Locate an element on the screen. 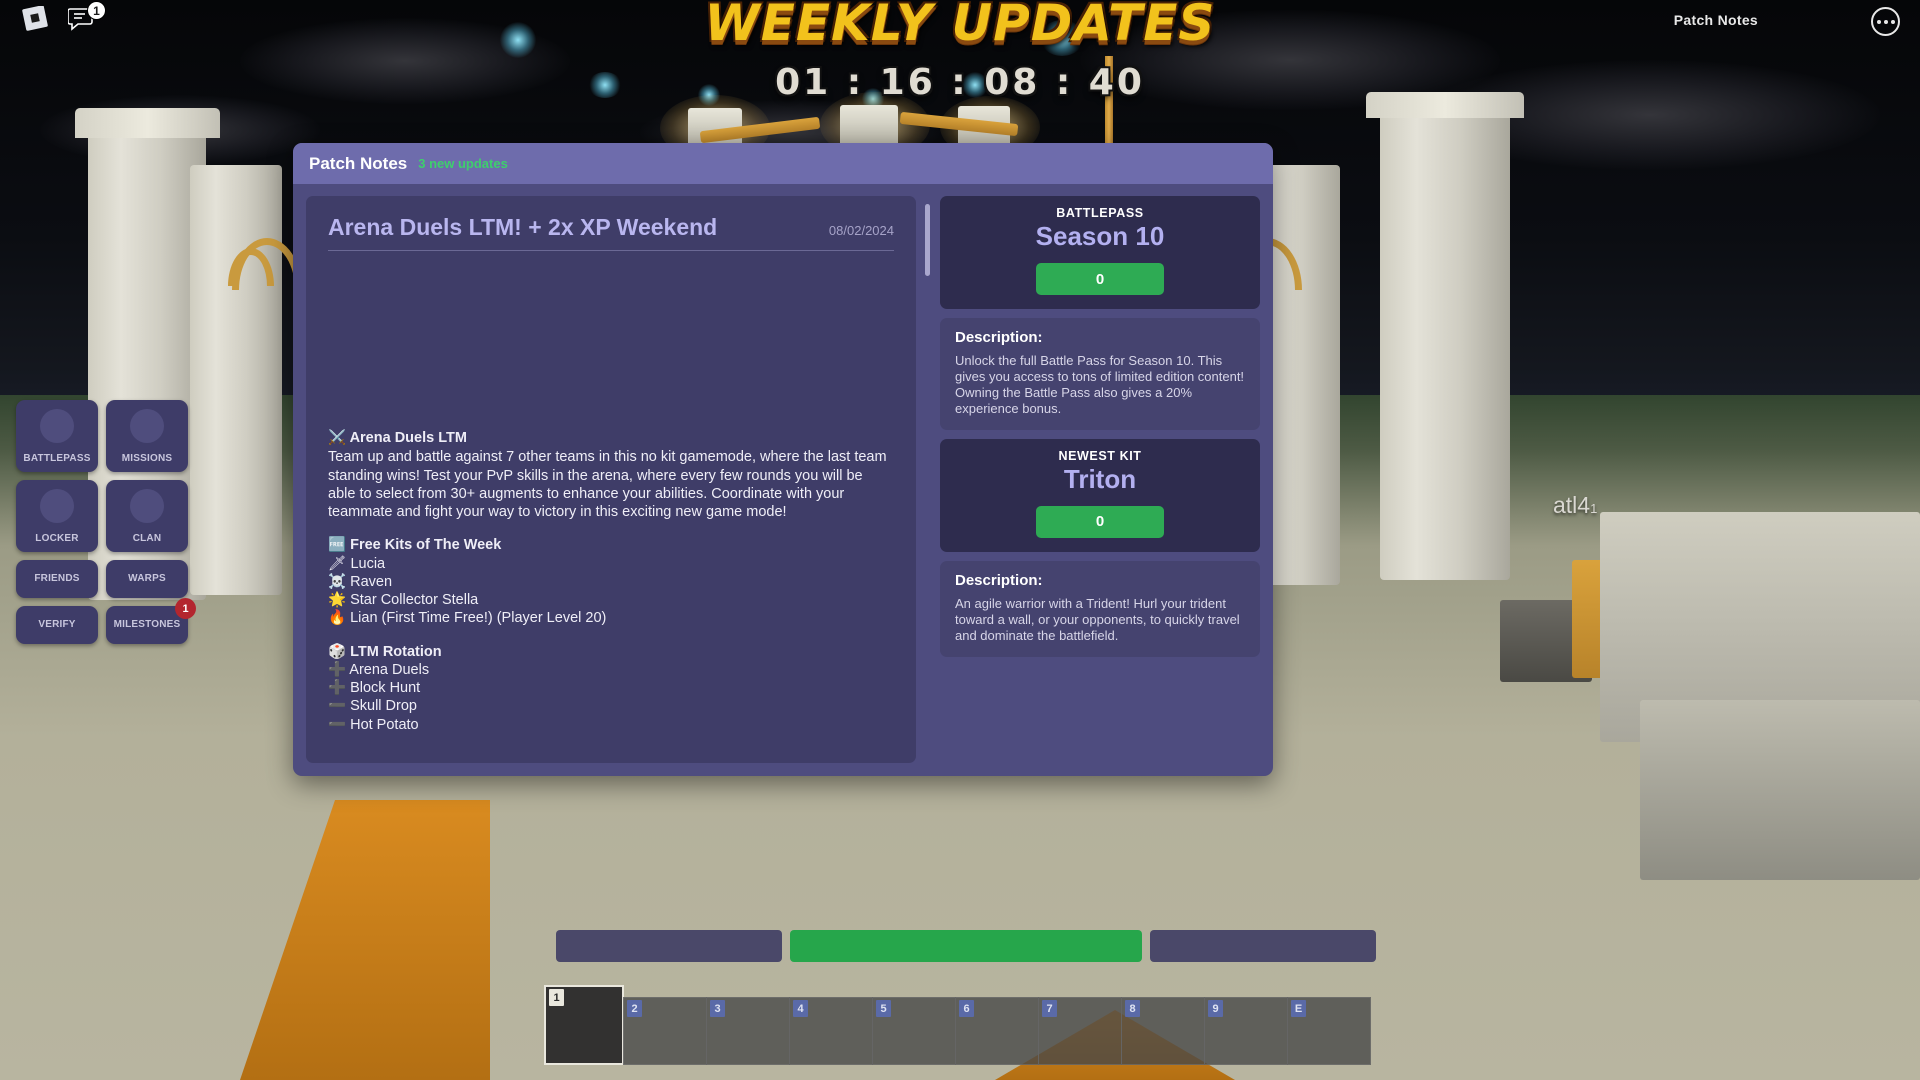 The height and width of the screenshot is (1080, 1920). menu-button-battlepass: BATTLEPASS is located at coordinates (57, 436).